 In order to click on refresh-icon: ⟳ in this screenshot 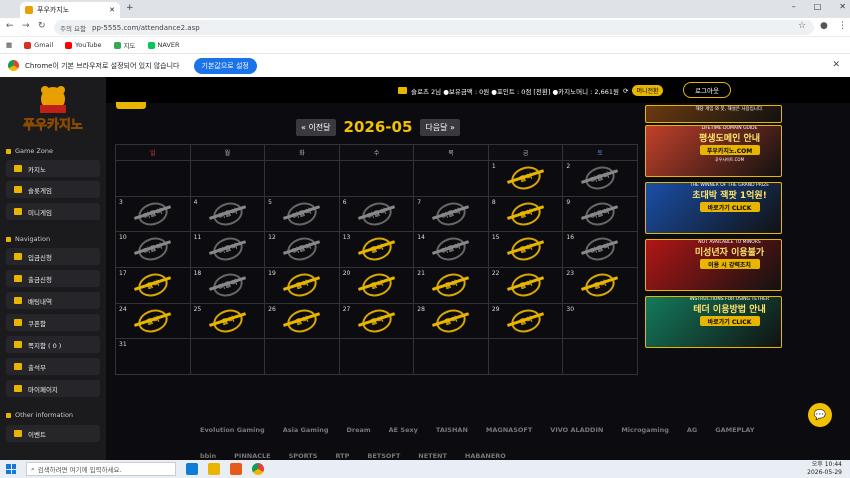, I will do `click(625, 91)`.